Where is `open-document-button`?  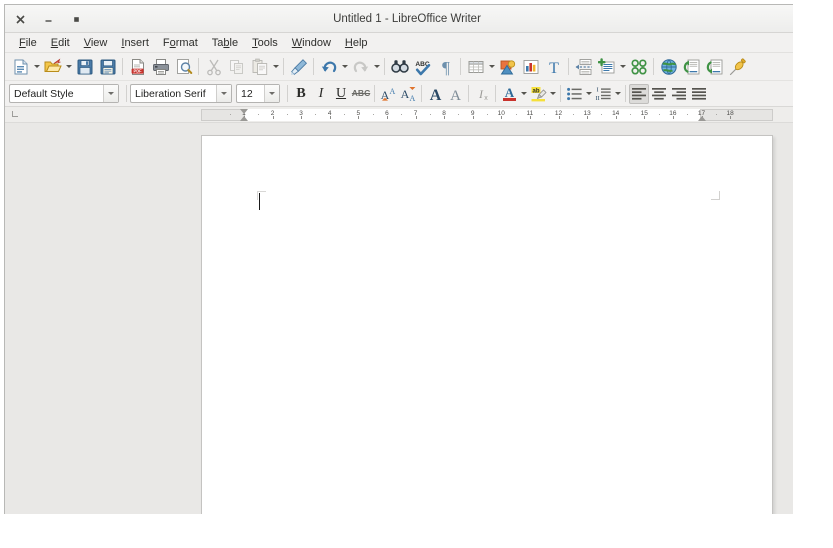
open-document-button is located at coordinates (52, 66).